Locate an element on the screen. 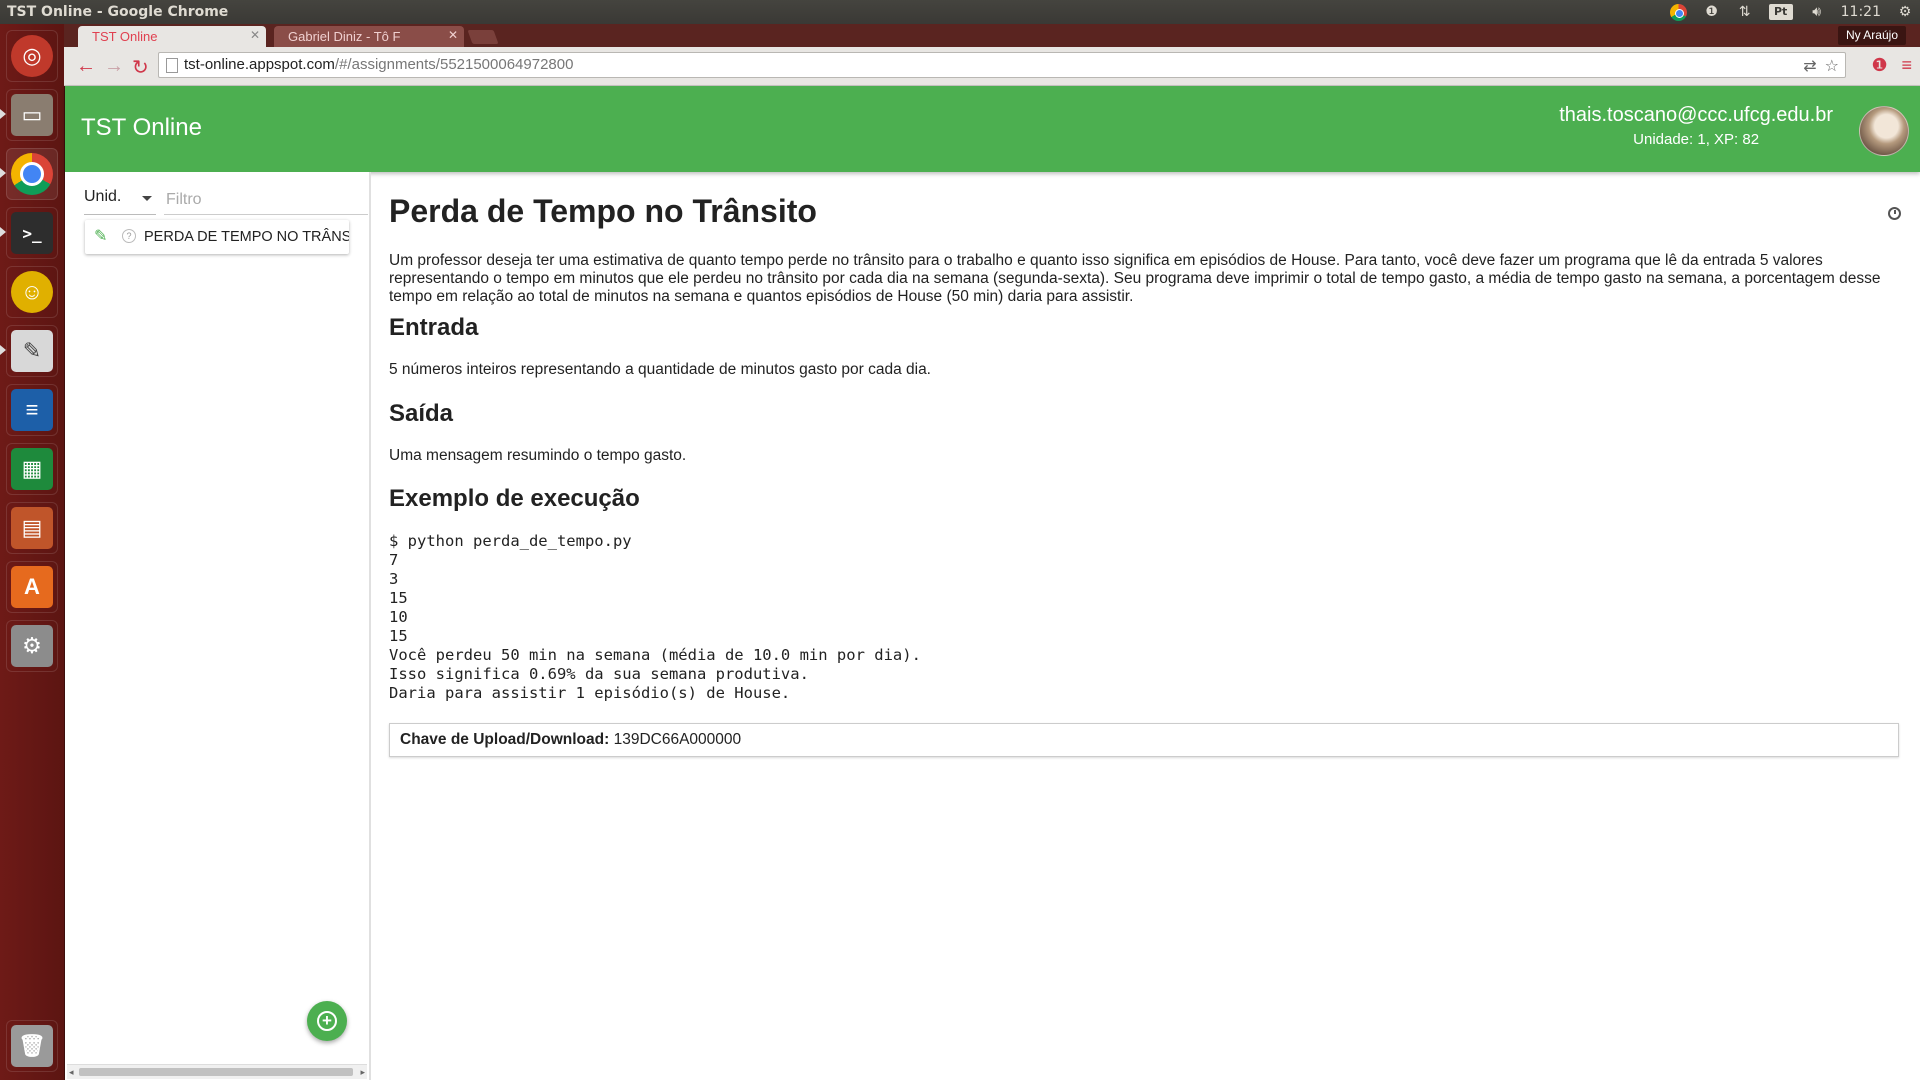 This screenshot has width=1920, height=1080. url-host: tst-online.appspot.com is located at coordinates (259, 64).